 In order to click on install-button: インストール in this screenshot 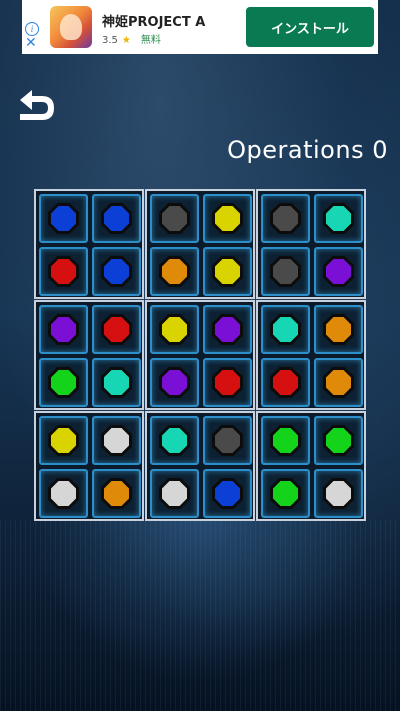, I will do `click(310, 27)`.